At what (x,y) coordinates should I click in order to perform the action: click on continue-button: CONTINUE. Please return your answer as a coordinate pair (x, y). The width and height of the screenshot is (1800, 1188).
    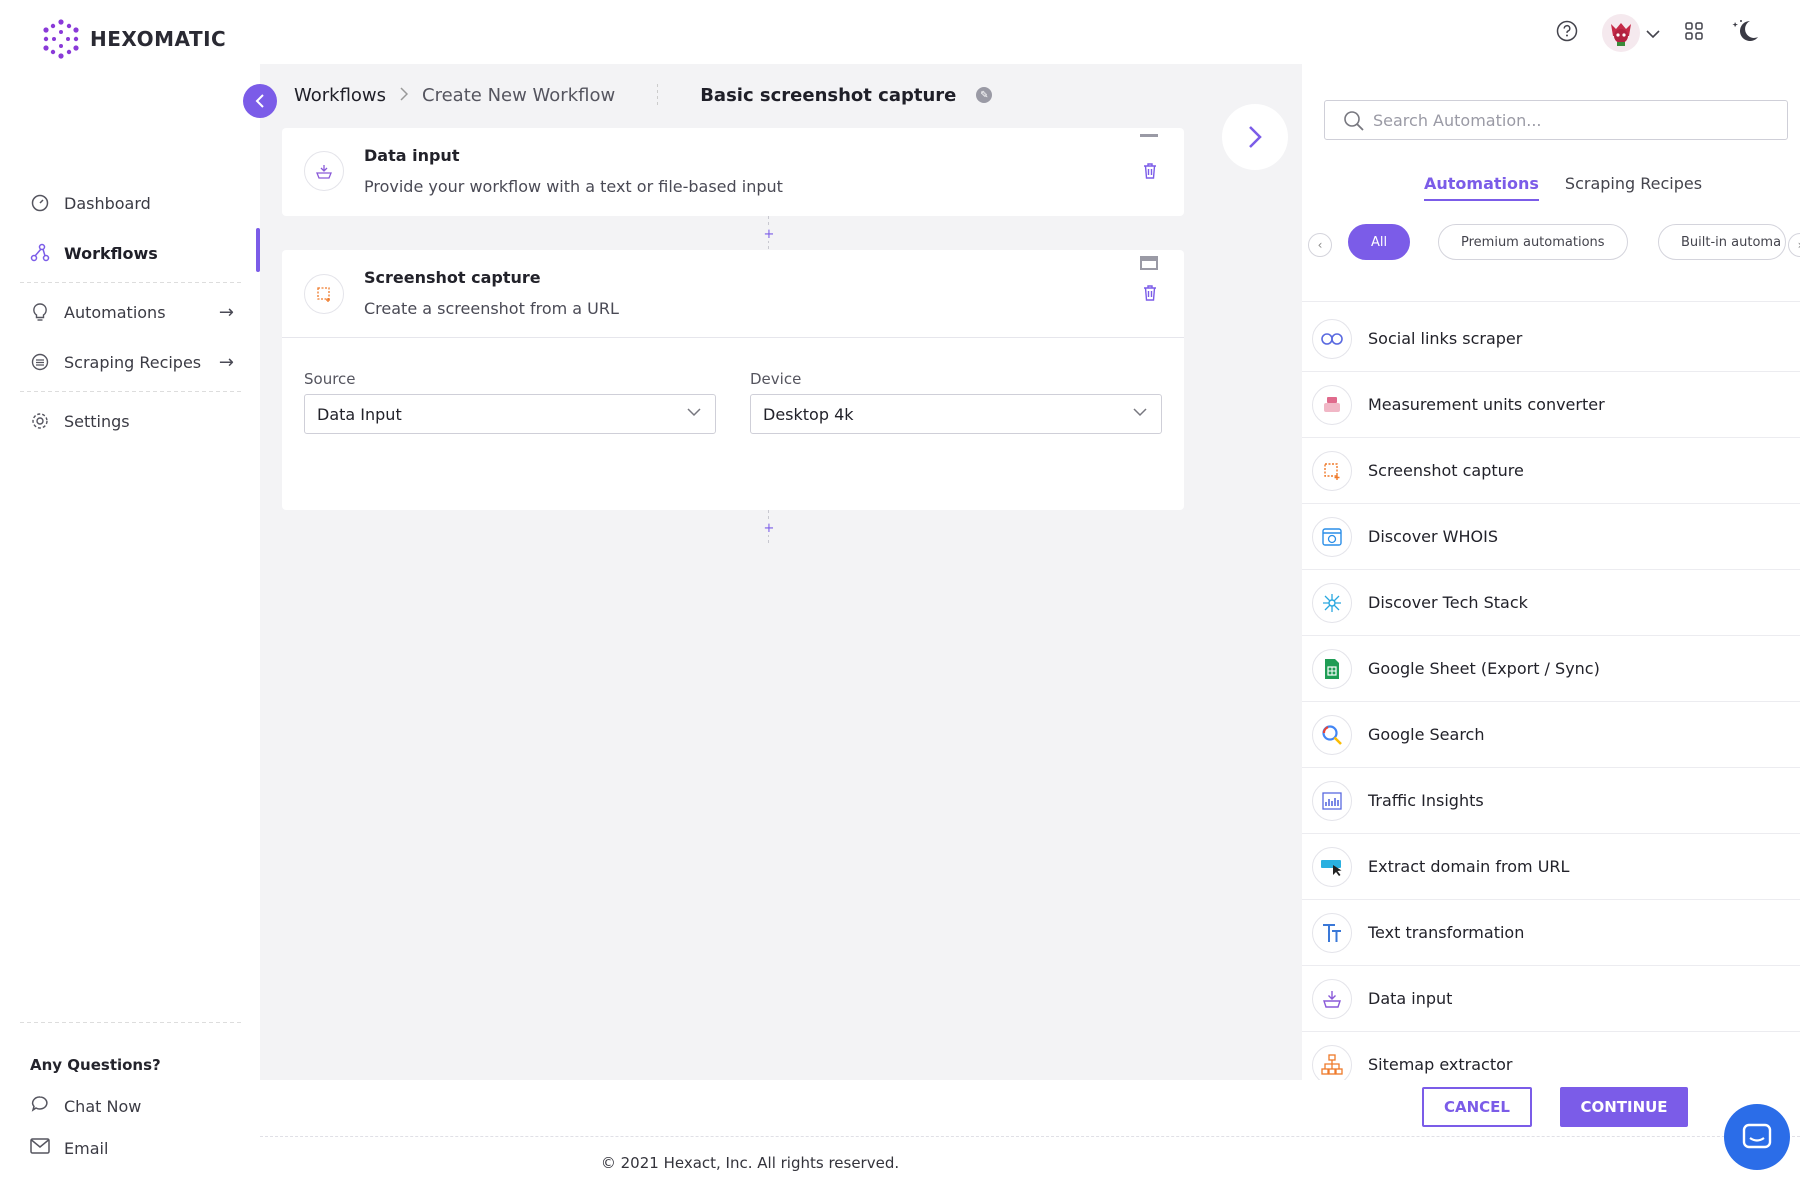
    Looking at the image, I should click on (1624, 1107).